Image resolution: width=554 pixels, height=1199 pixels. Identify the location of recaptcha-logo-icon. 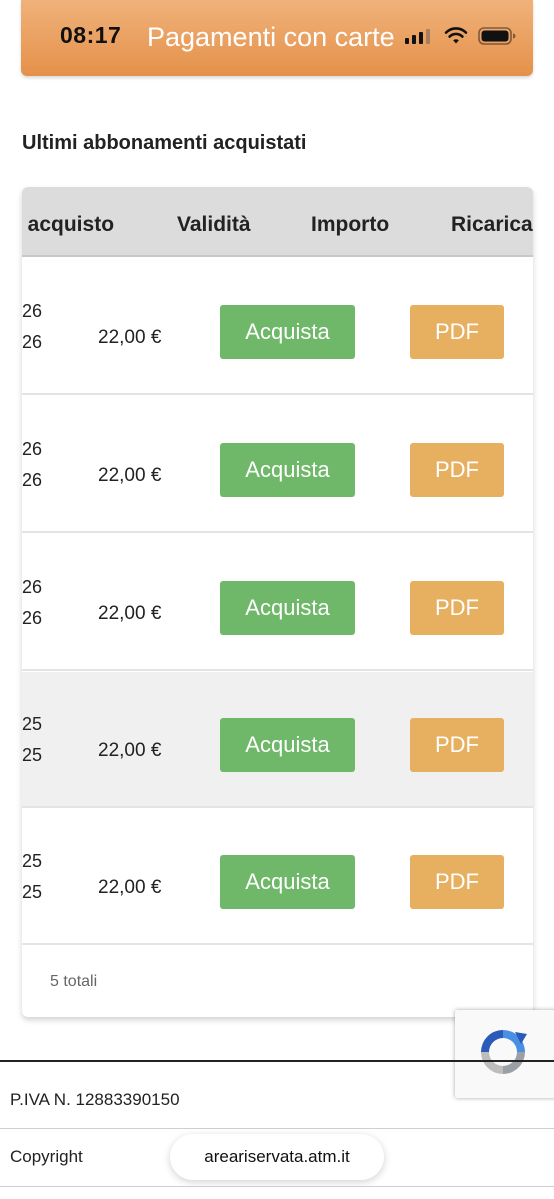
(504, 1052).